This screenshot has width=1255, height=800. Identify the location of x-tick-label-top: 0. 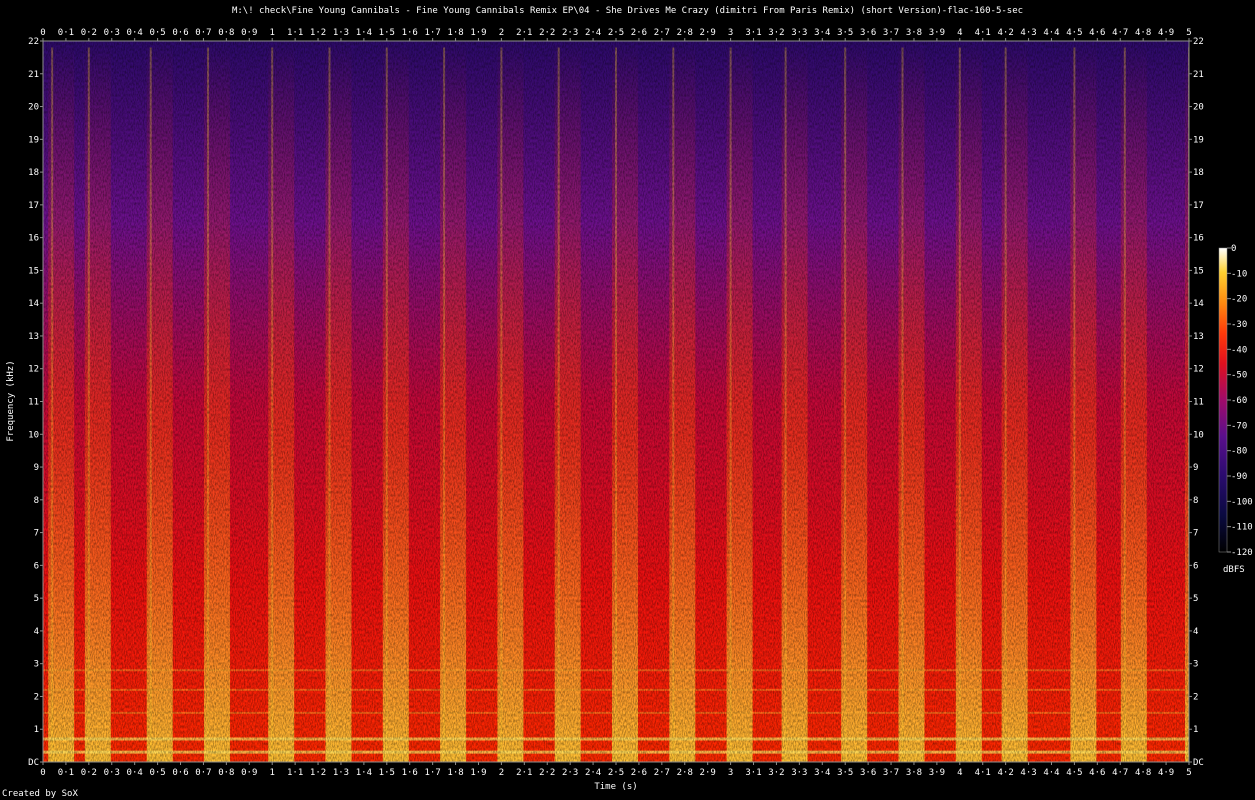
(42, 33).